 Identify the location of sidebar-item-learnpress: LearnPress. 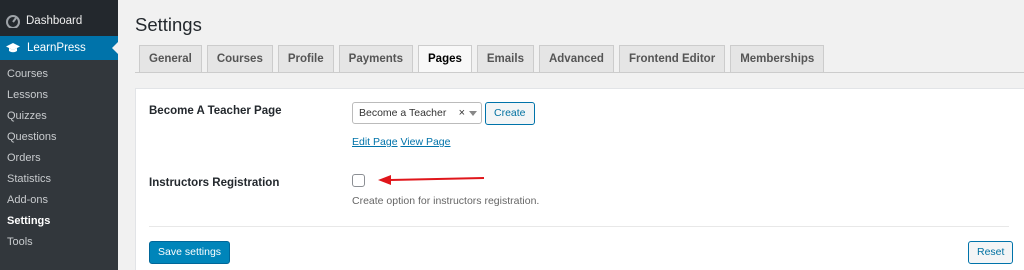
(59, 48).